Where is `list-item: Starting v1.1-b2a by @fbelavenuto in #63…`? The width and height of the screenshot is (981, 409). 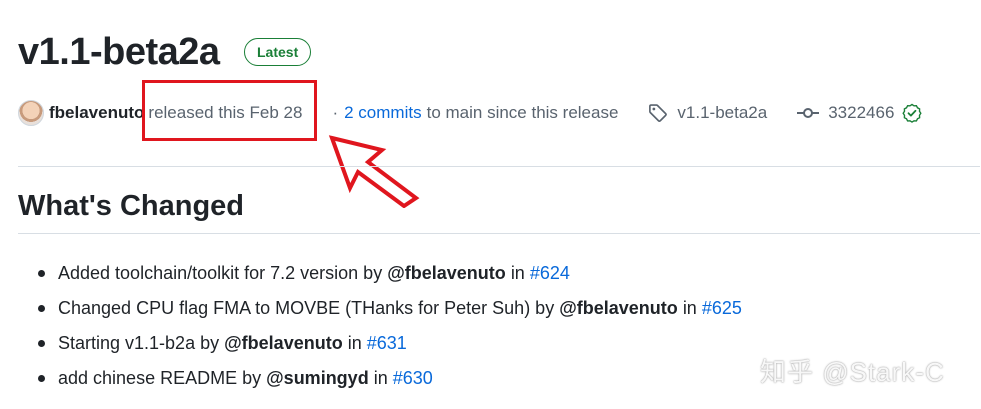
list-item: Starting v1.1-b2a by @fbelavenuto in #63… is located at coordinates (390, 343).